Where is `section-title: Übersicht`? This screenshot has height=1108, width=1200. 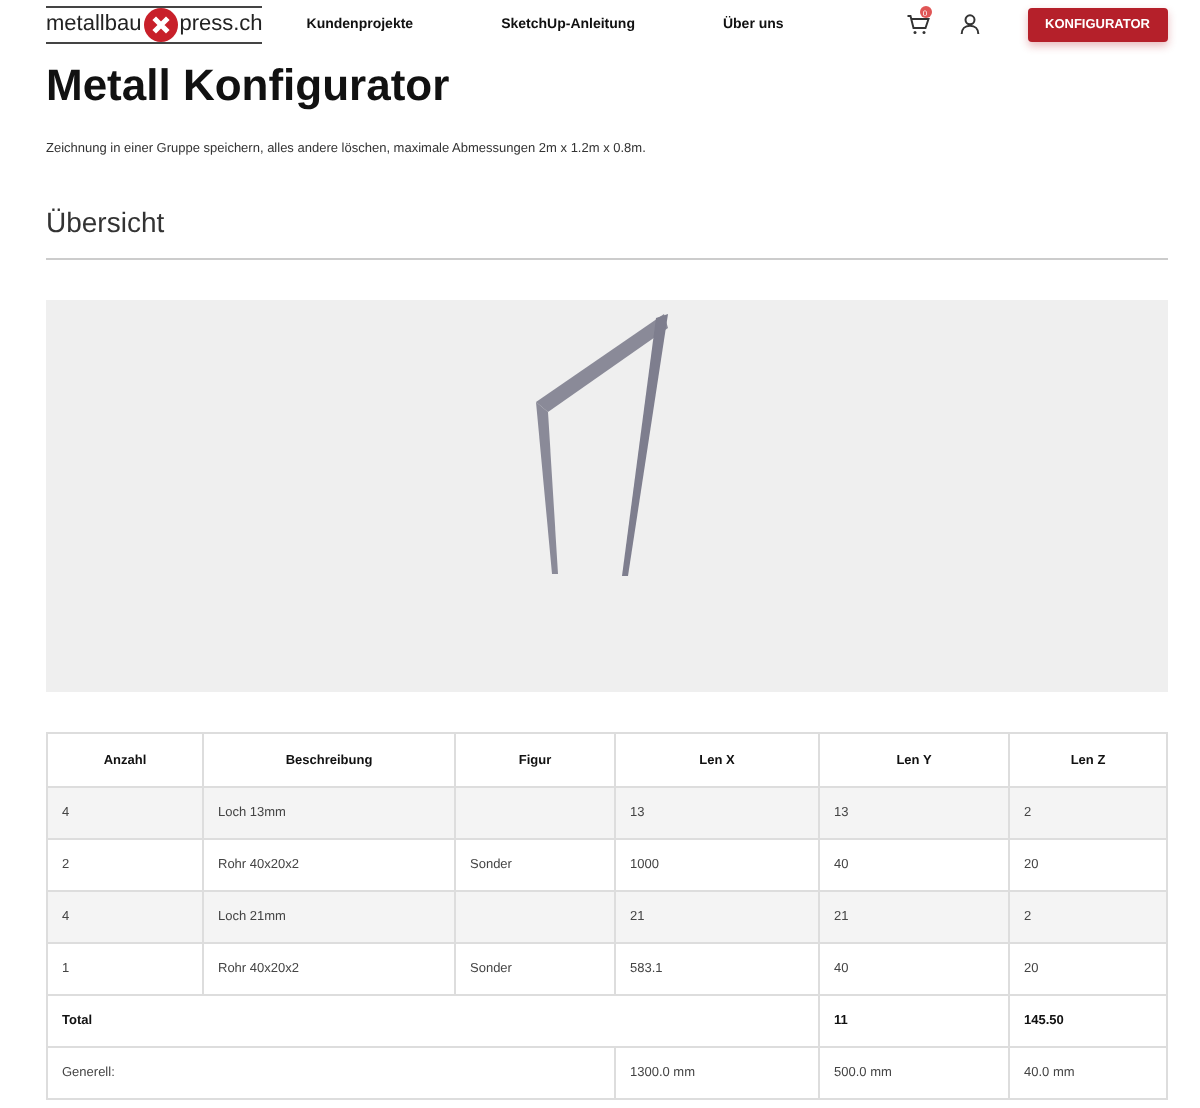
section-title: Übersicht is located at coordinates (106, 222).